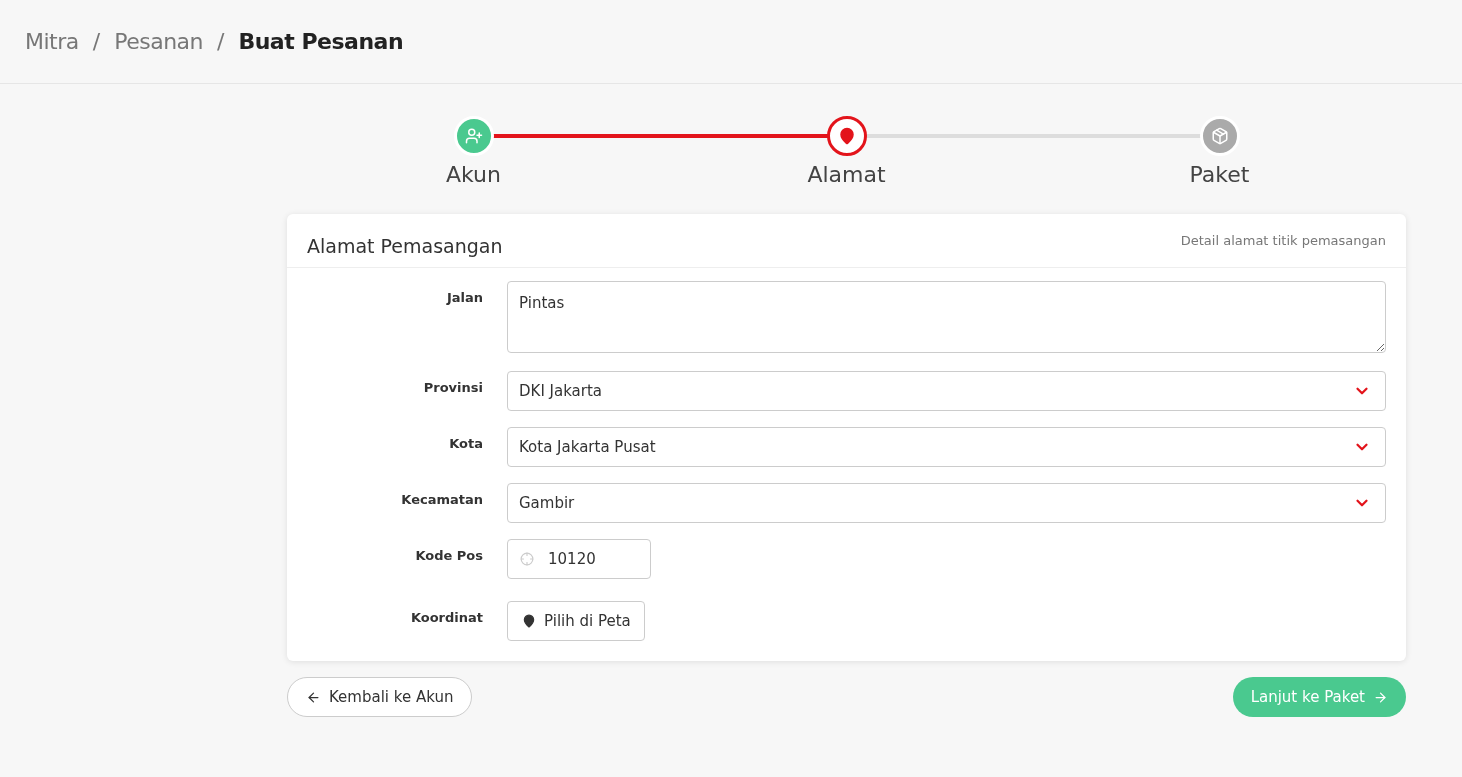 This screenshot has width=1462, height=777. I want to click on breadcrumb-link: Pesanan, so click(158, 41).